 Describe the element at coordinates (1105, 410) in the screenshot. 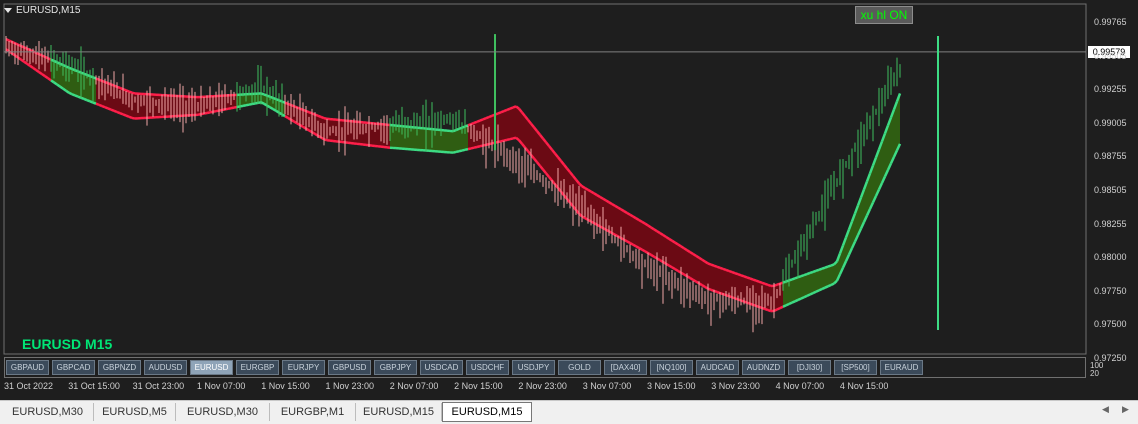

I see `scroll-left-icon: ◀` at that location.